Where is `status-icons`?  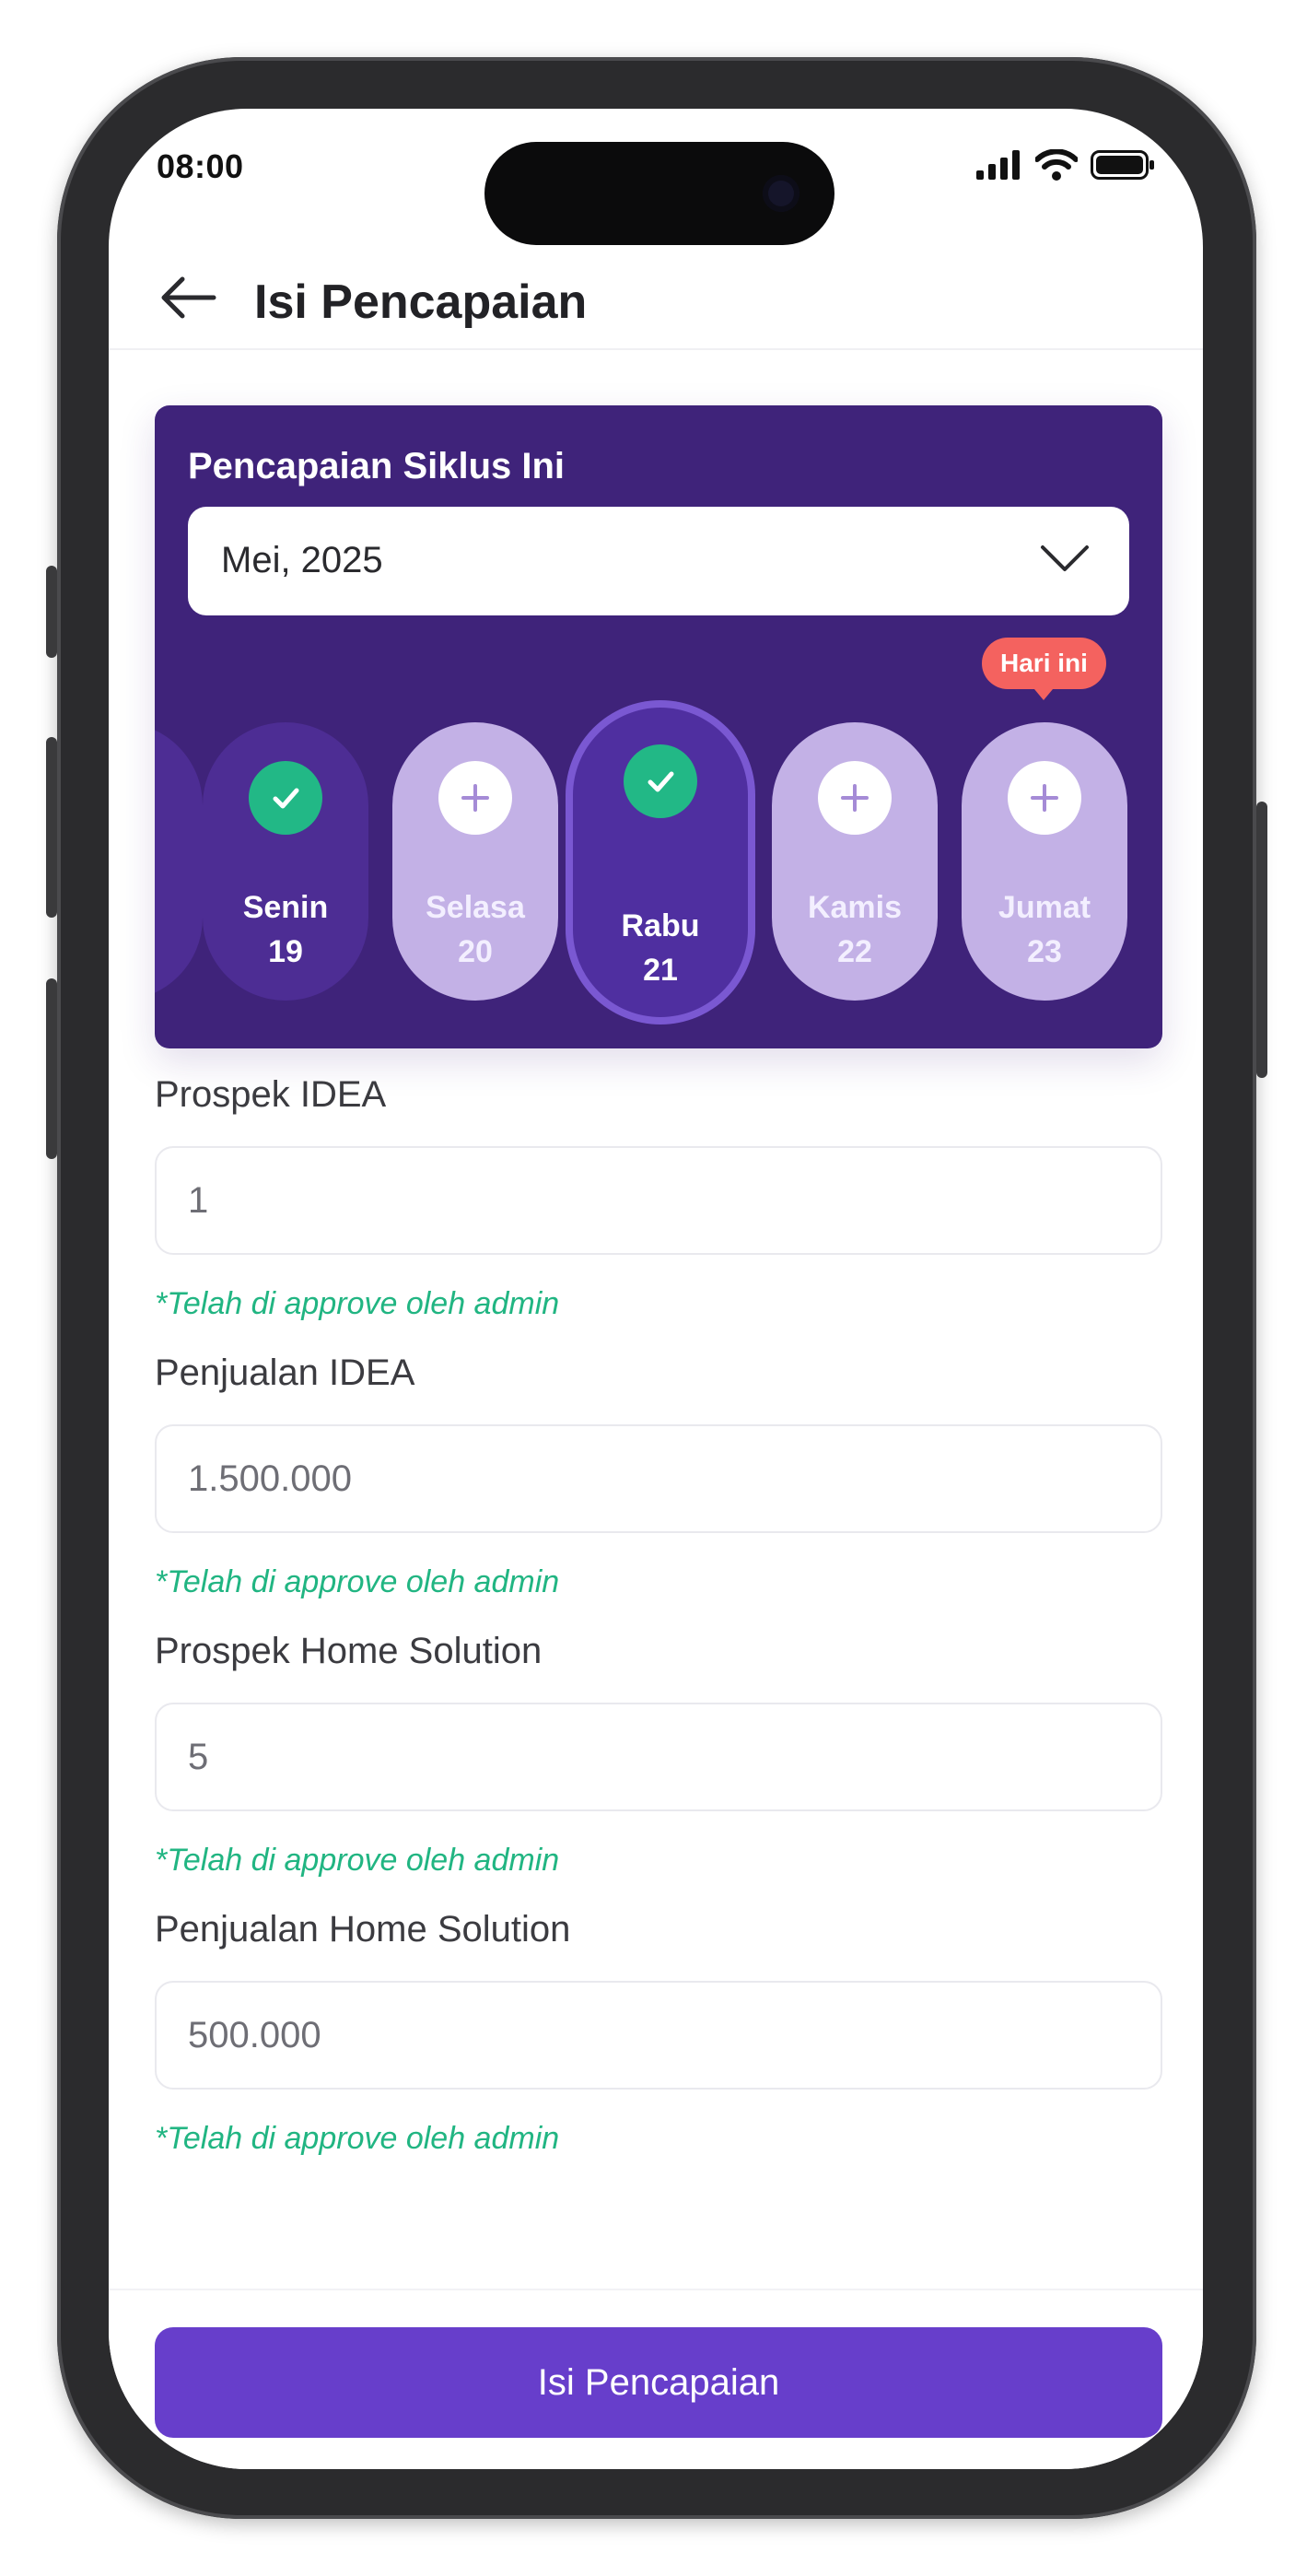
status-icons is located at coordinates (1065, 165).